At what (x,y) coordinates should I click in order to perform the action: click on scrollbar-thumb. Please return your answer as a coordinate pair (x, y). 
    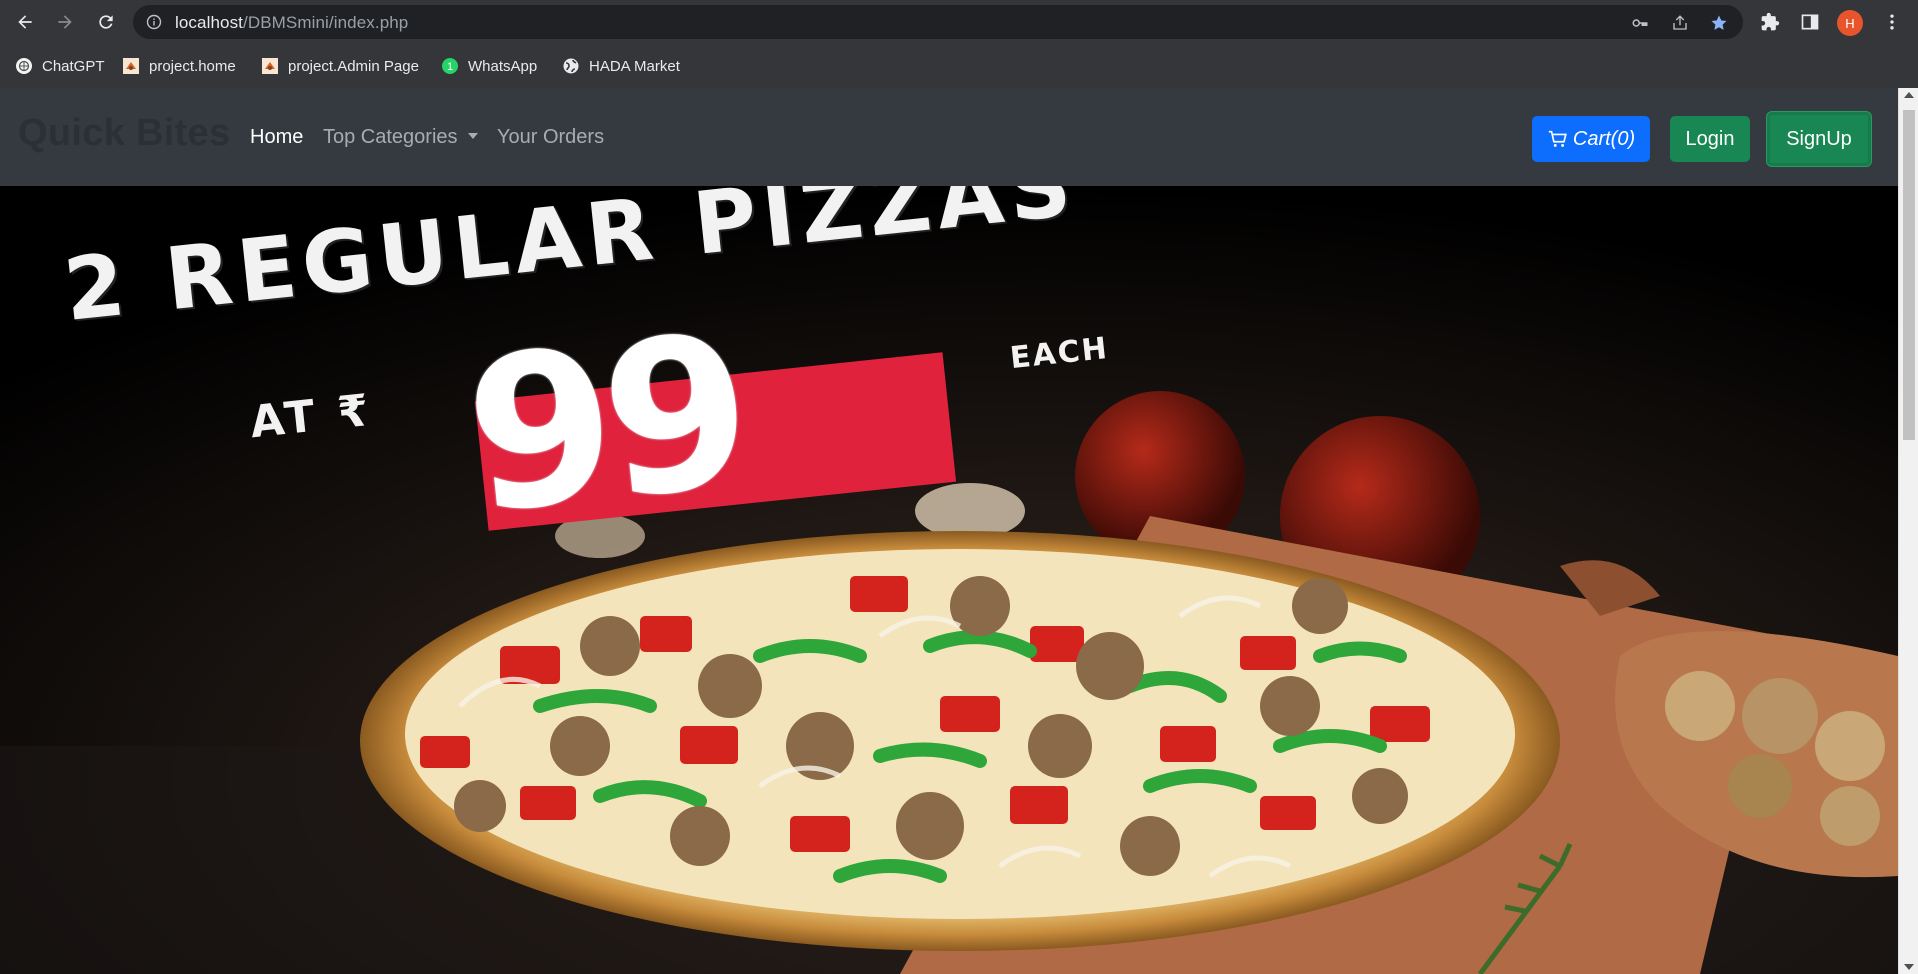
    Looking at the image, I should click on (1909, 275).